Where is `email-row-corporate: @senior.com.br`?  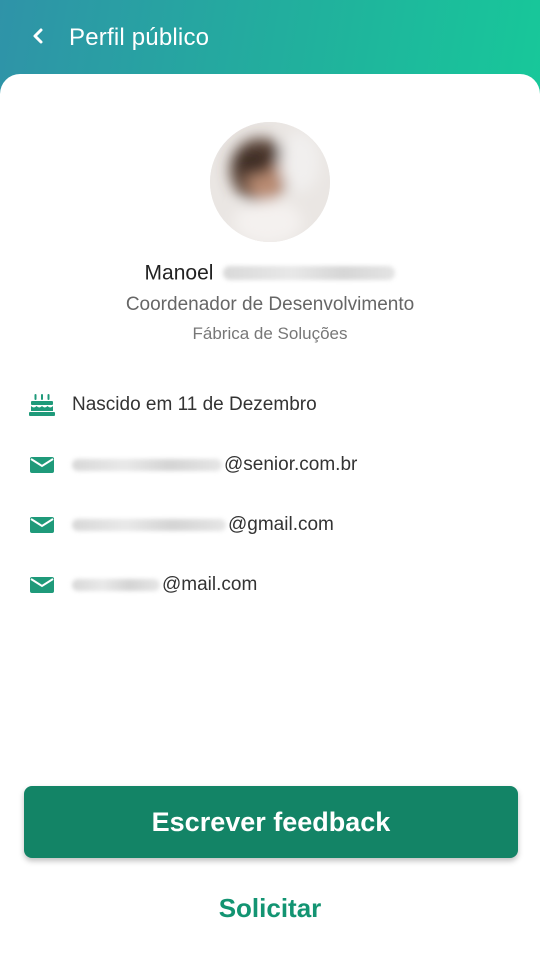 email-row-corporate: @senior.com.br is located at coordinates (270, 465).